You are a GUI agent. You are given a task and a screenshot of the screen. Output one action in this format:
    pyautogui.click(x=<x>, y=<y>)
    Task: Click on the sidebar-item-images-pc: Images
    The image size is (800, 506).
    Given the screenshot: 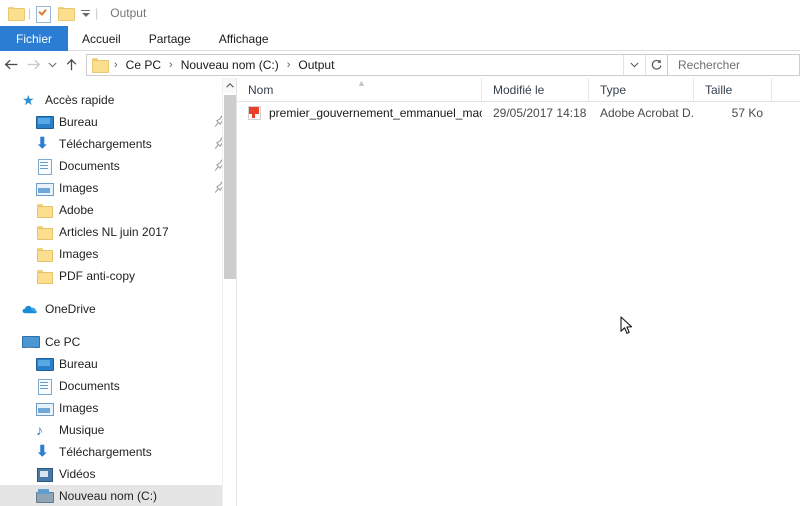 What is the action you would take?
    pyautogui.click(x=118, y=408)
    